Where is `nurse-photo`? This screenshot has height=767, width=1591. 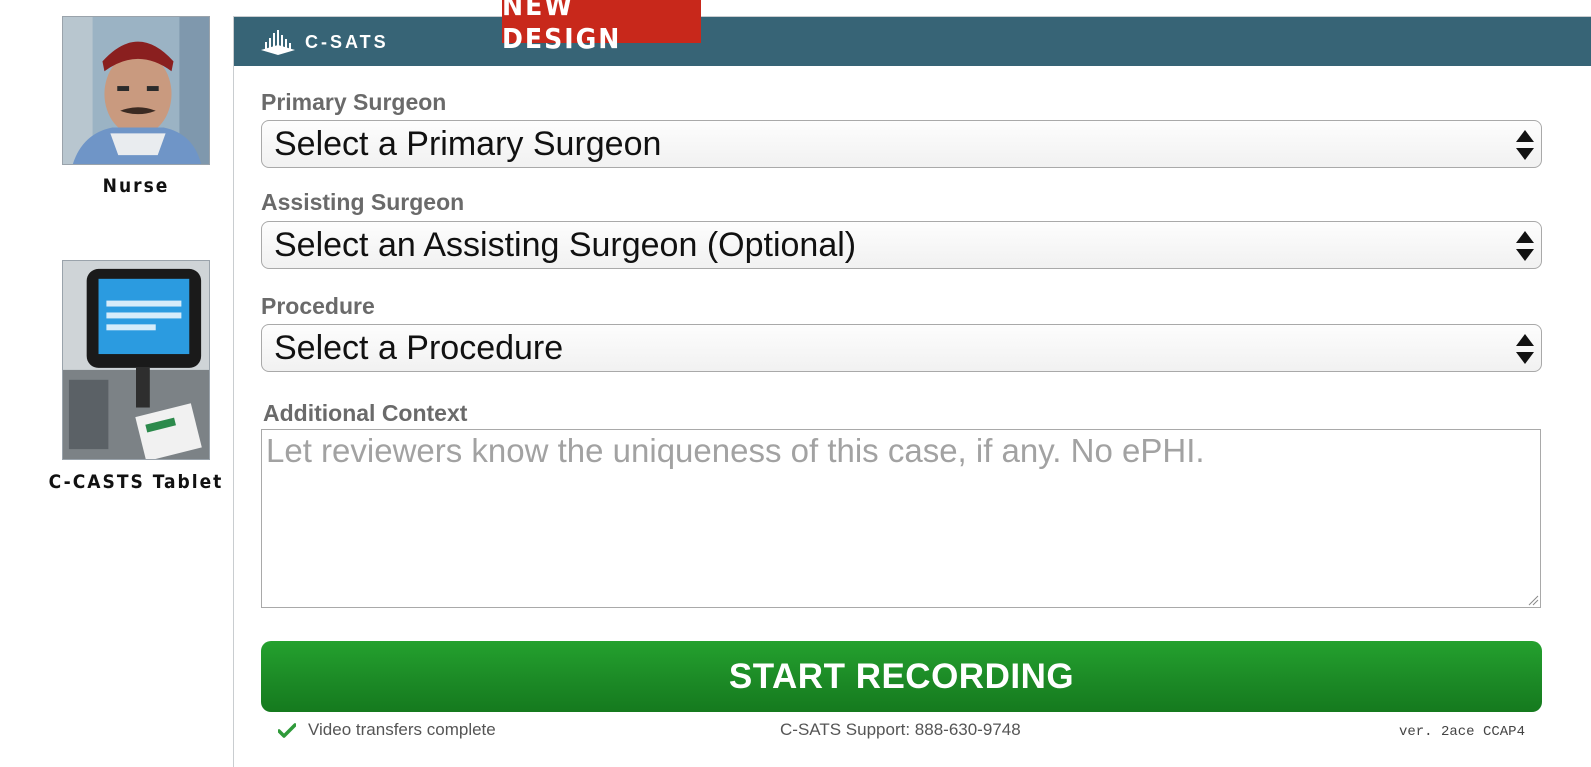 nurse-photo is located at coordinates (136, 90).